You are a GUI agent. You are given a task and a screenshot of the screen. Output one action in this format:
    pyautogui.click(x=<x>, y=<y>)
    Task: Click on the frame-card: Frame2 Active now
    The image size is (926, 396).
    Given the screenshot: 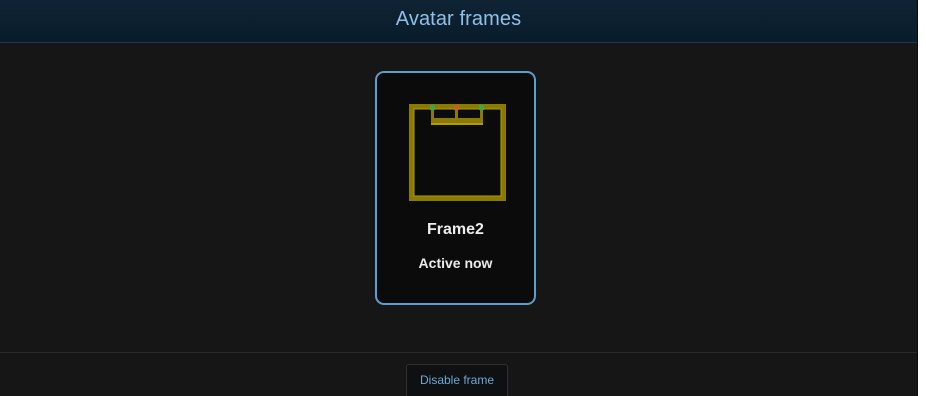 What is the action you would take?
    pyautogui.click(x=455, y=188)
    